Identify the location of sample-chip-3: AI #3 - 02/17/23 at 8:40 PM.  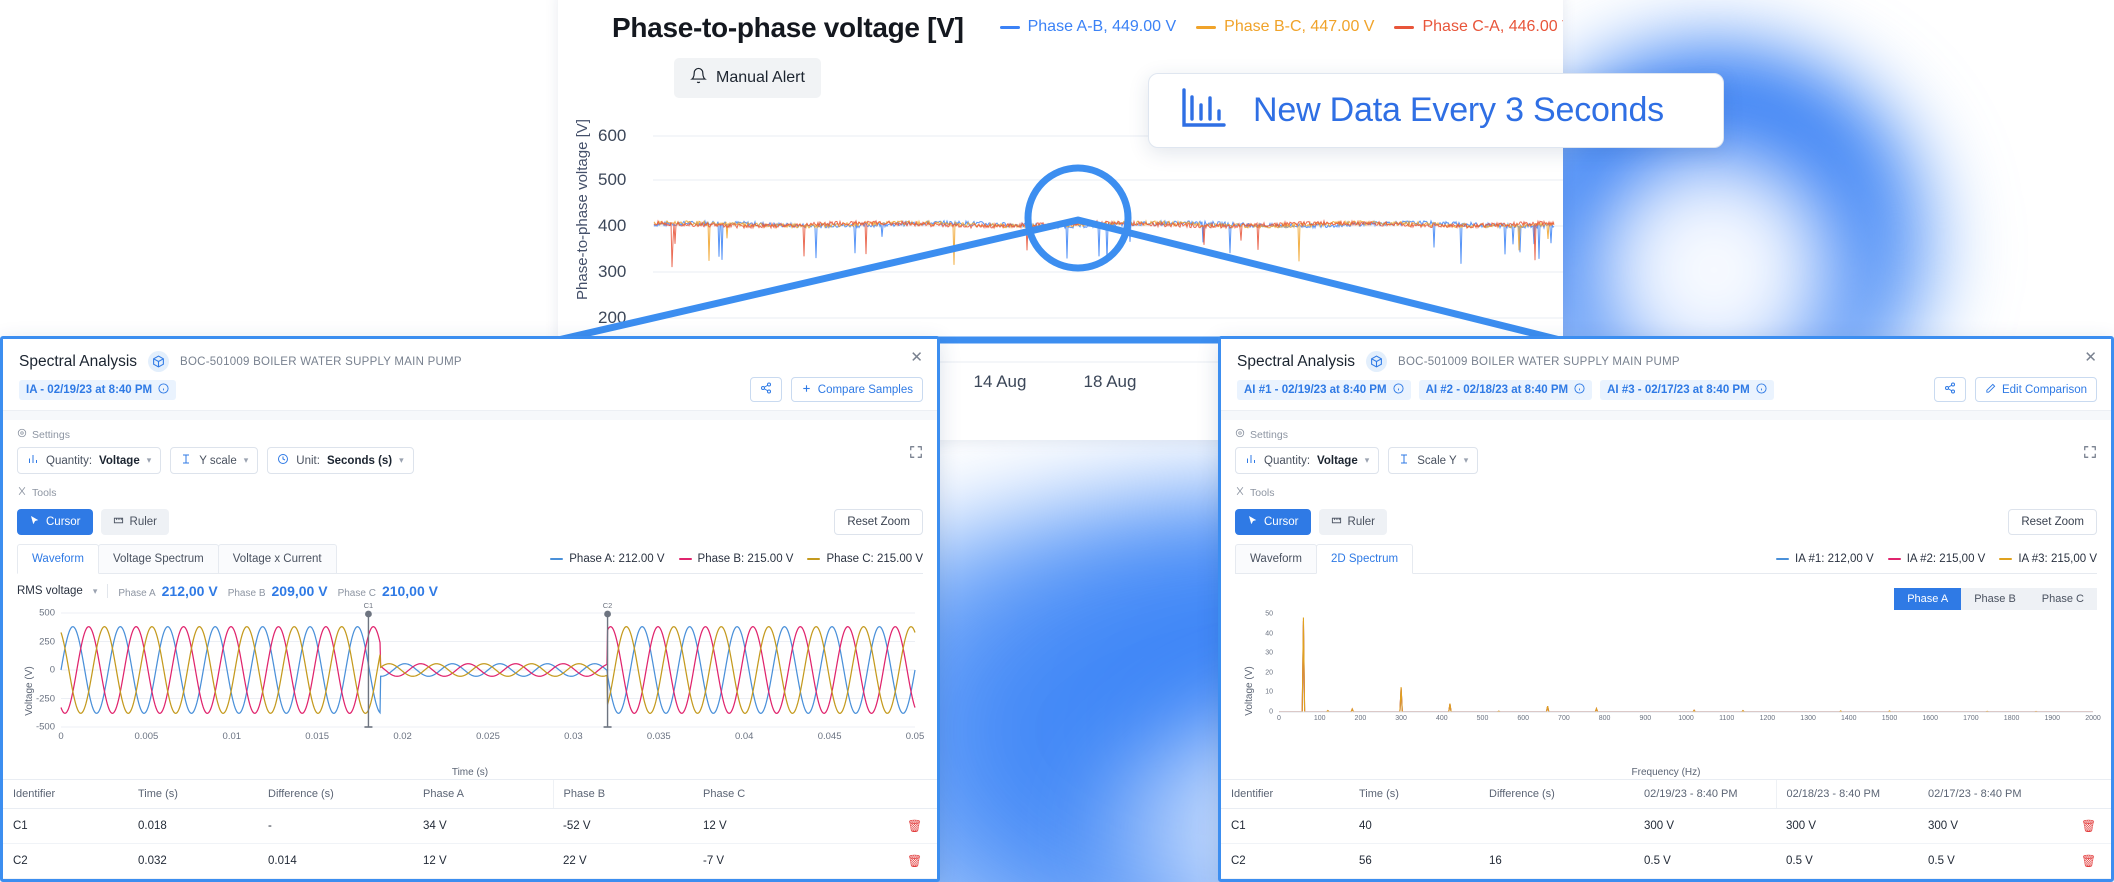
(1687, 390).